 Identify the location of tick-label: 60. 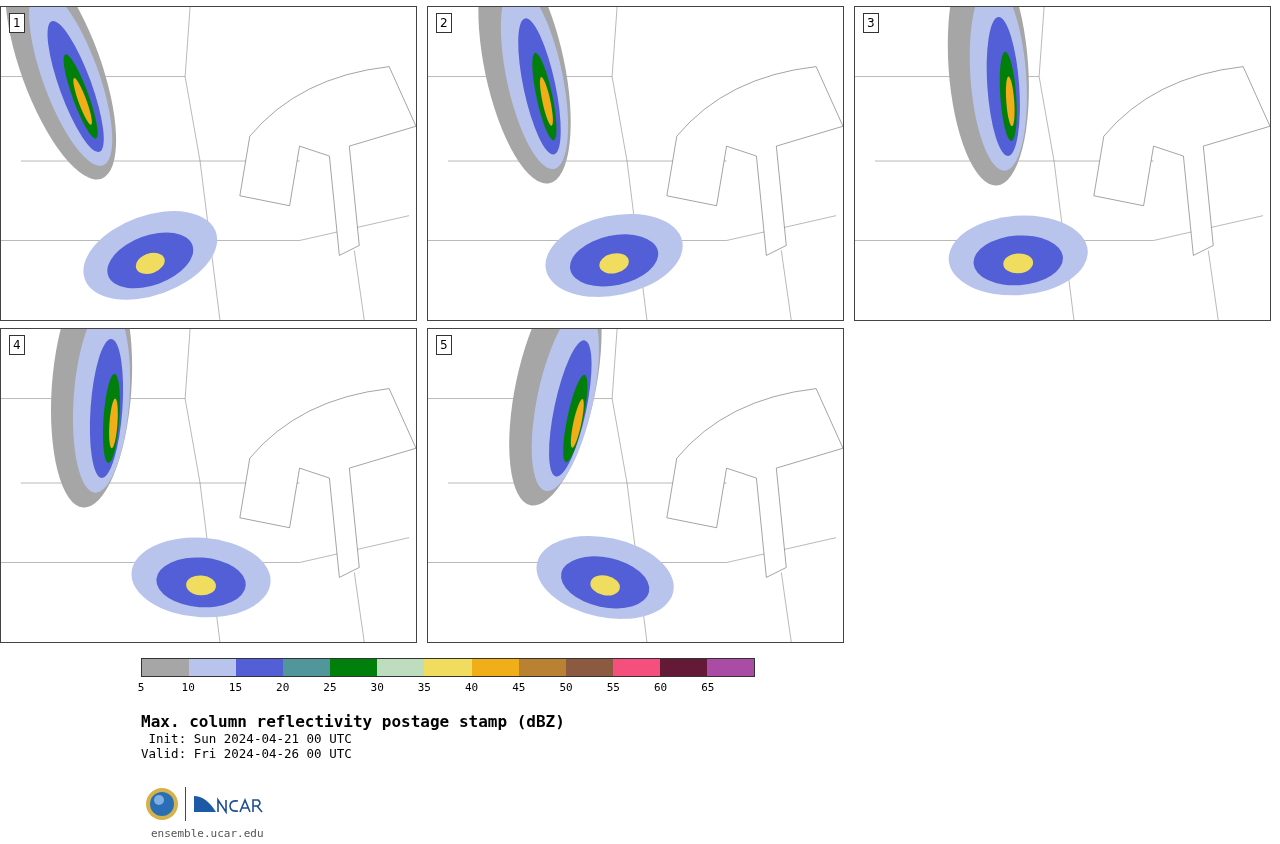
(660, 687).